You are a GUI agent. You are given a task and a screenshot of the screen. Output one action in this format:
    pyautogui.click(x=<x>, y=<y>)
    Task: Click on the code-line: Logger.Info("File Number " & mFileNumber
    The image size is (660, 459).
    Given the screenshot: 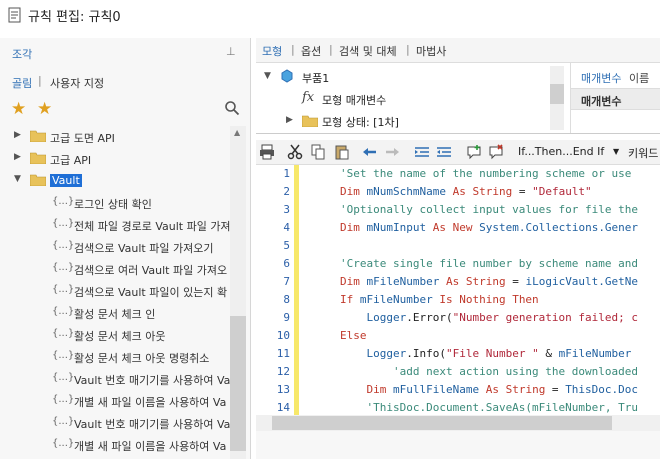 What is the action you would take?
    pyautogui.click(x=485, y=353)
    